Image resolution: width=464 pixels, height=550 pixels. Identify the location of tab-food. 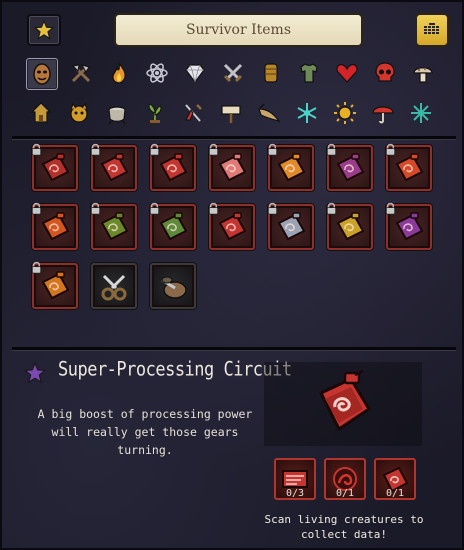
(423, 73).